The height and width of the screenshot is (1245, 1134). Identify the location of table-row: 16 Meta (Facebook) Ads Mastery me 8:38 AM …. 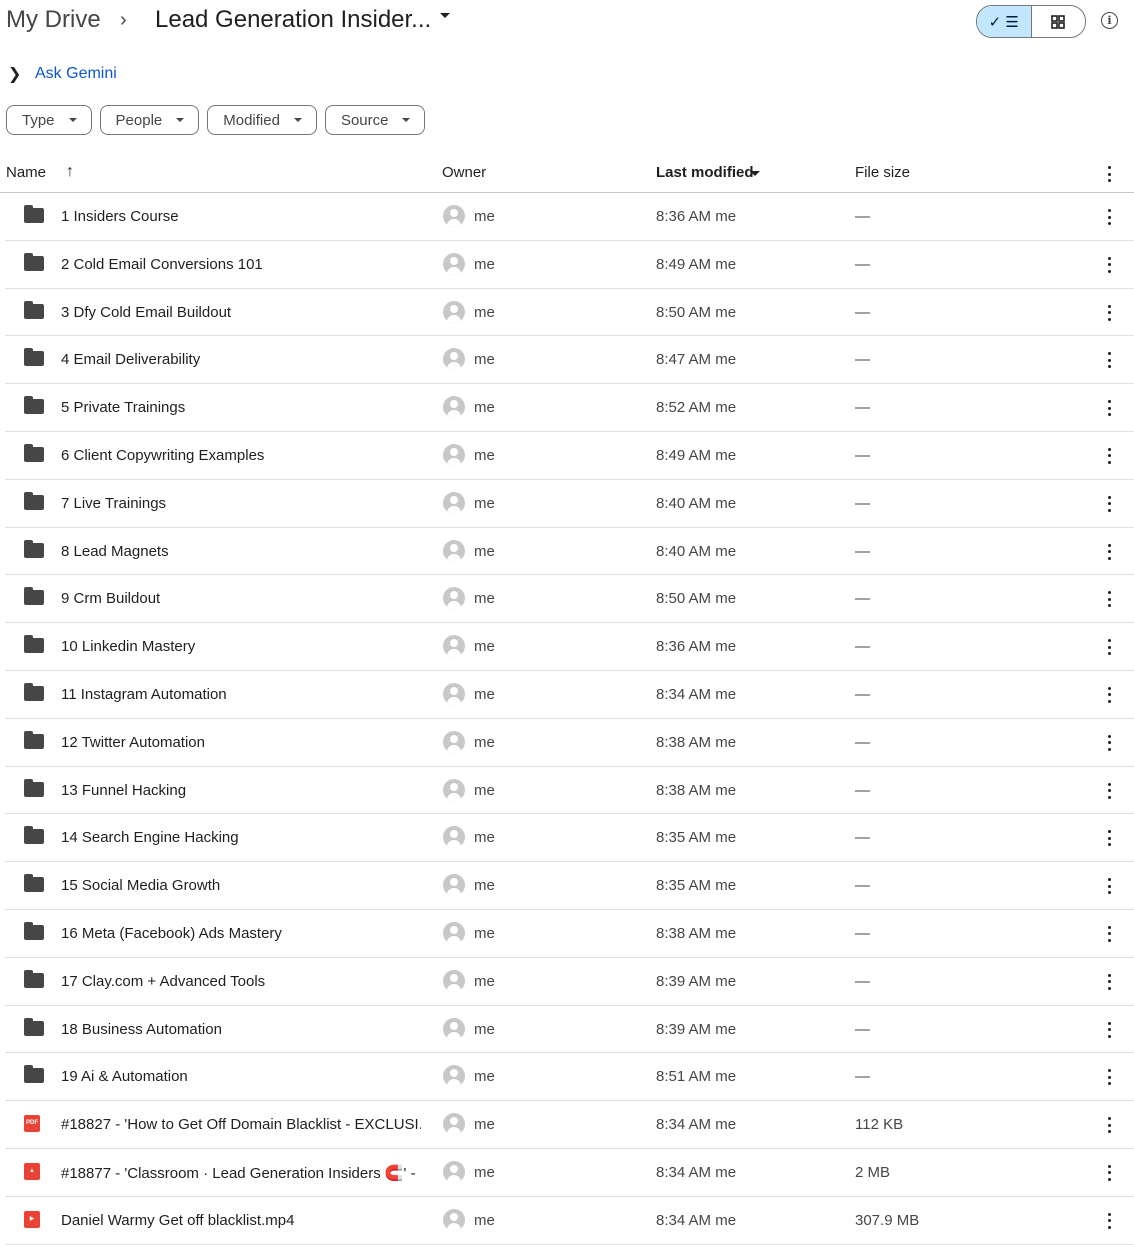
(569, 934).